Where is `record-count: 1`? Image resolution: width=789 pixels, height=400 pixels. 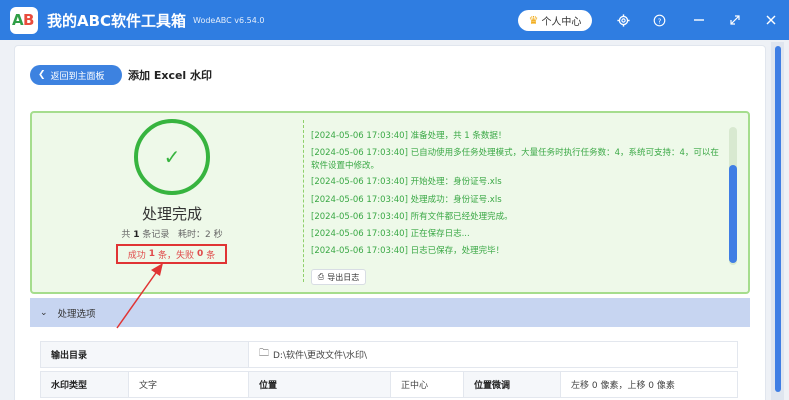
record-count: 1 is located at coordinates (136, 235).